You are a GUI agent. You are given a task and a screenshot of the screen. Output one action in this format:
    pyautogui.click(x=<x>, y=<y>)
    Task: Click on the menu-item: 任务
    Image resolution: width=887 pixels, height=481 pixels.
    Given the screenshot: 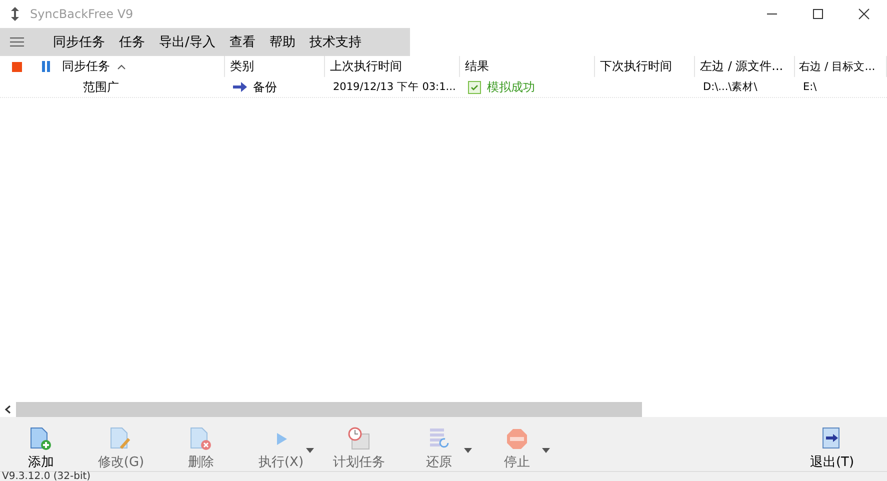 What is the action you would take?
    pyautogui.click(x=136, y=42)
    